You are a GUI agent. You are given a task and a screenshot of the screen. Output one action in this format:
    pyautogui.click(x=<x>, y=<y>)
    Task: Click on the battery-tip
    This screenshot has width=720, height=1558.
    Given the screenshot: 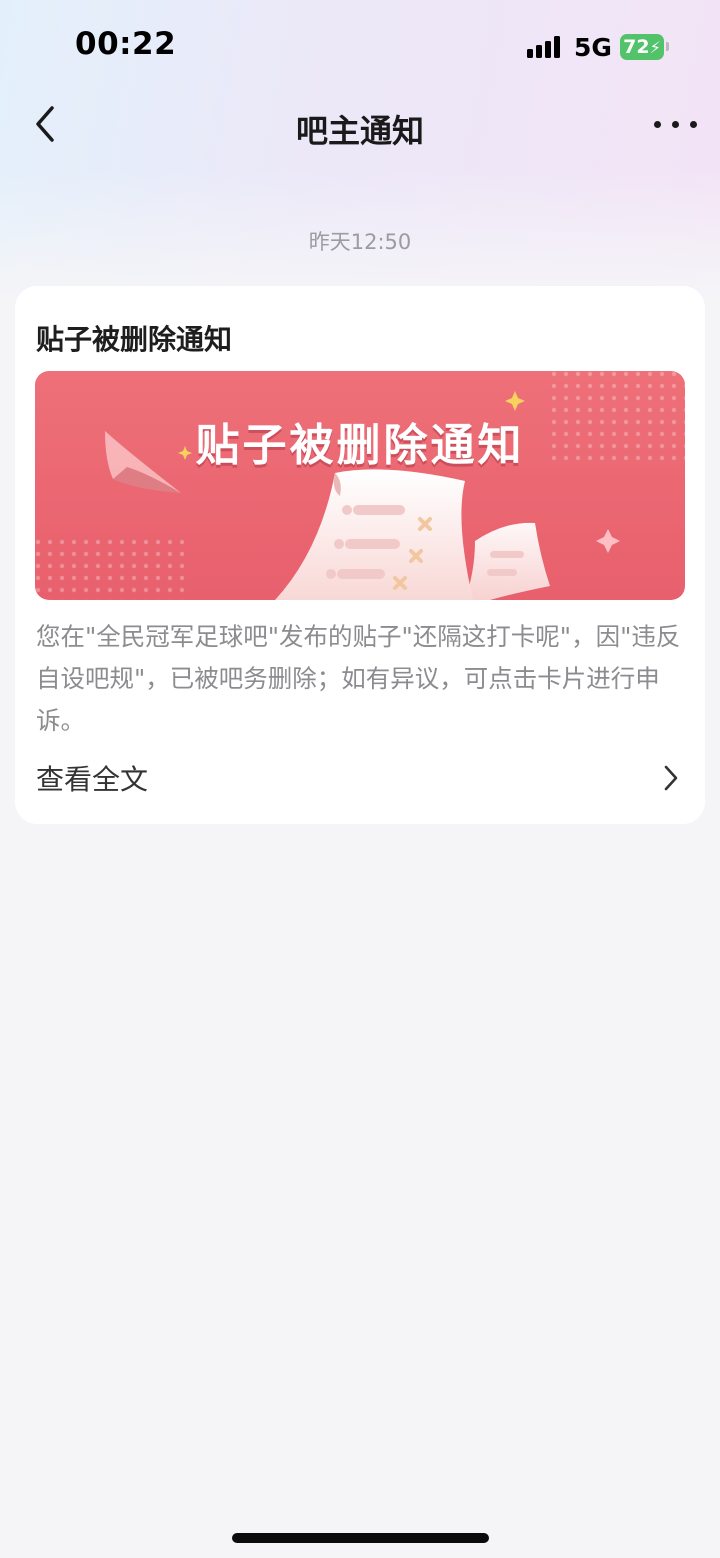 What is the action you would take?
    pyautogui.click(x=667, y=46)
    